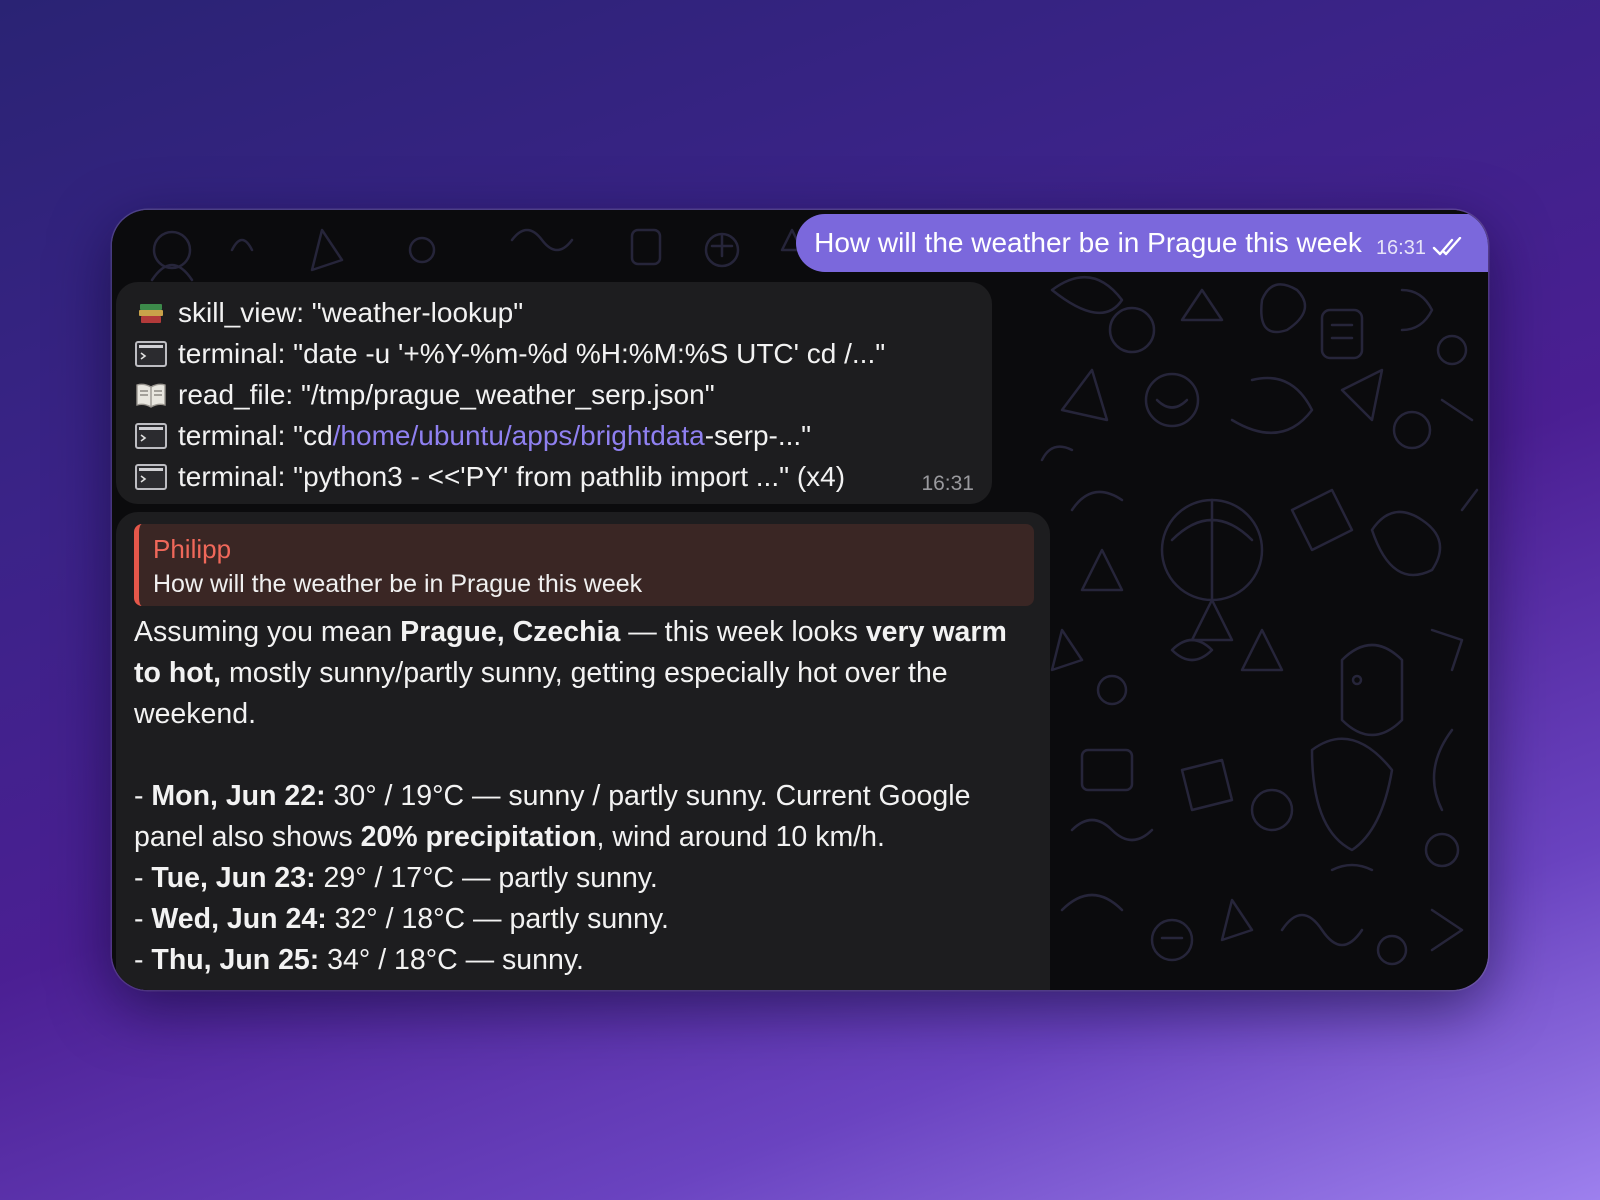 Image resolution: width=1600 pixels, height=1200 pixels. What do you see at coordinates (192, 549) in the screenshot?
I see `quote-author: Philipp` at bounding box center [192, 549].